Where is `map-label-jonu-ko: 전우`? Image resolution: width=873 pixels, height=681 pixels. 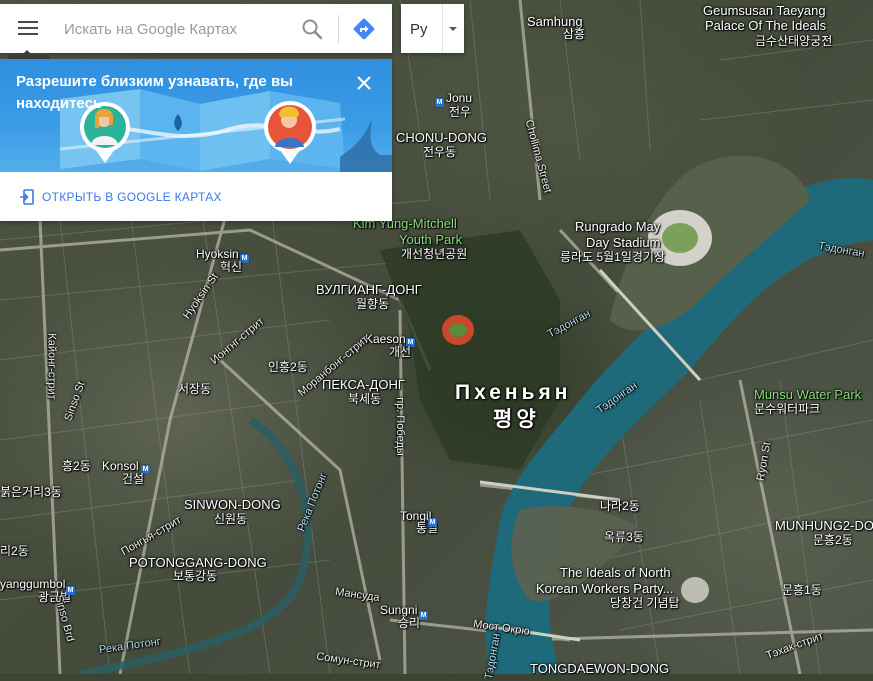 map-label-jonu-ko: 전우 is located at coordinates (460, 112).